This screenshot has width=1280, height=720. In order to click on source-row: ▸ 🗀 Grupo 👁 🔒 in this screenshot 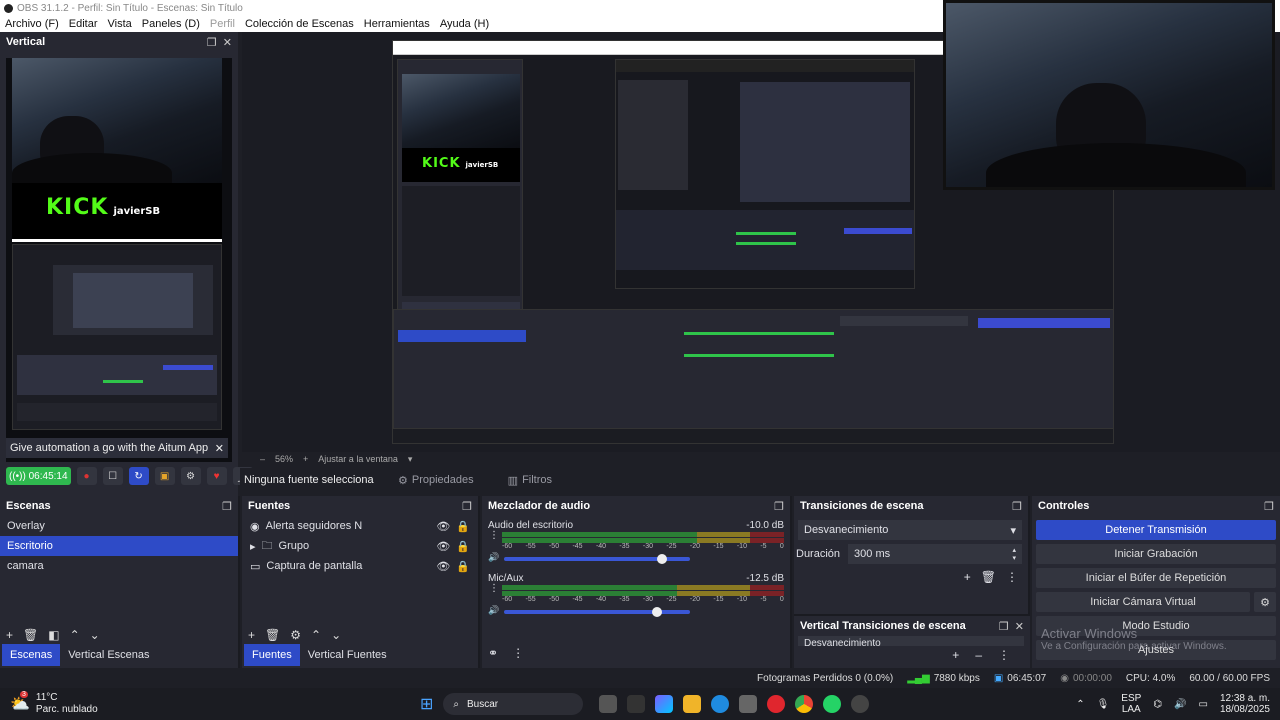, I will do `click(360, 546)`.